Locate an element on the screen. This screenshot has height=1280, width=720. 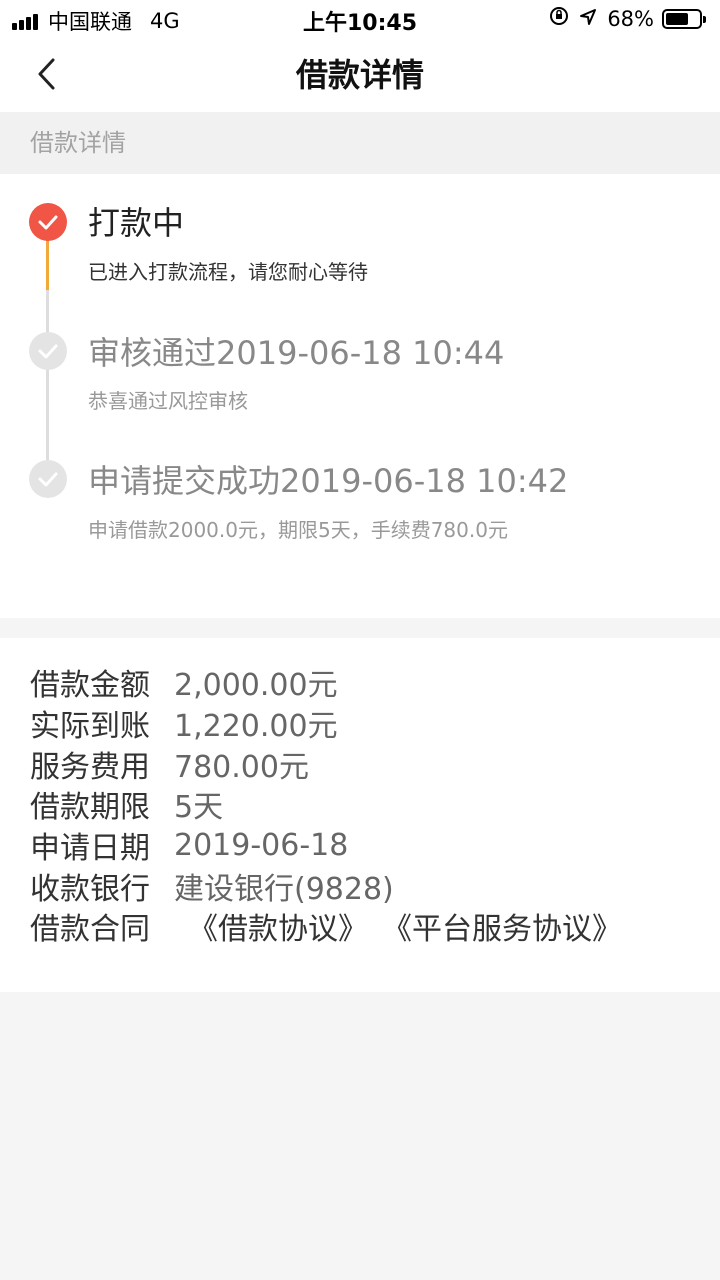
status-bar: 中国联通 4G 上午10:45 68% is located at coordinates (360, 18).